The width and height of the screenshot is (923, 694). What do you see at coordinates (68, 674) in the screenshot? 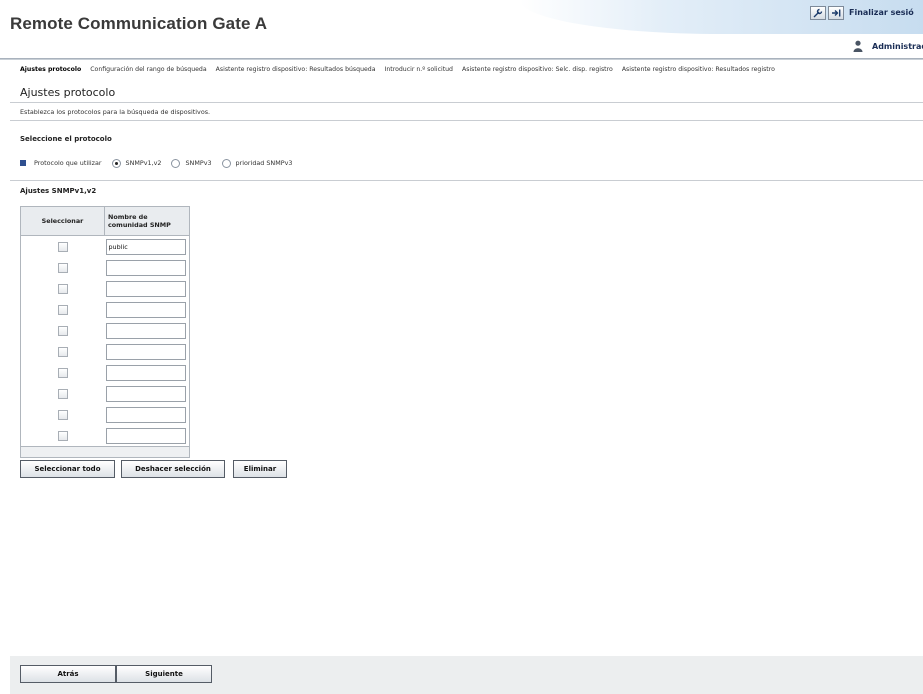
I see `back-button: Atrás` at bounding box center [68, 674].